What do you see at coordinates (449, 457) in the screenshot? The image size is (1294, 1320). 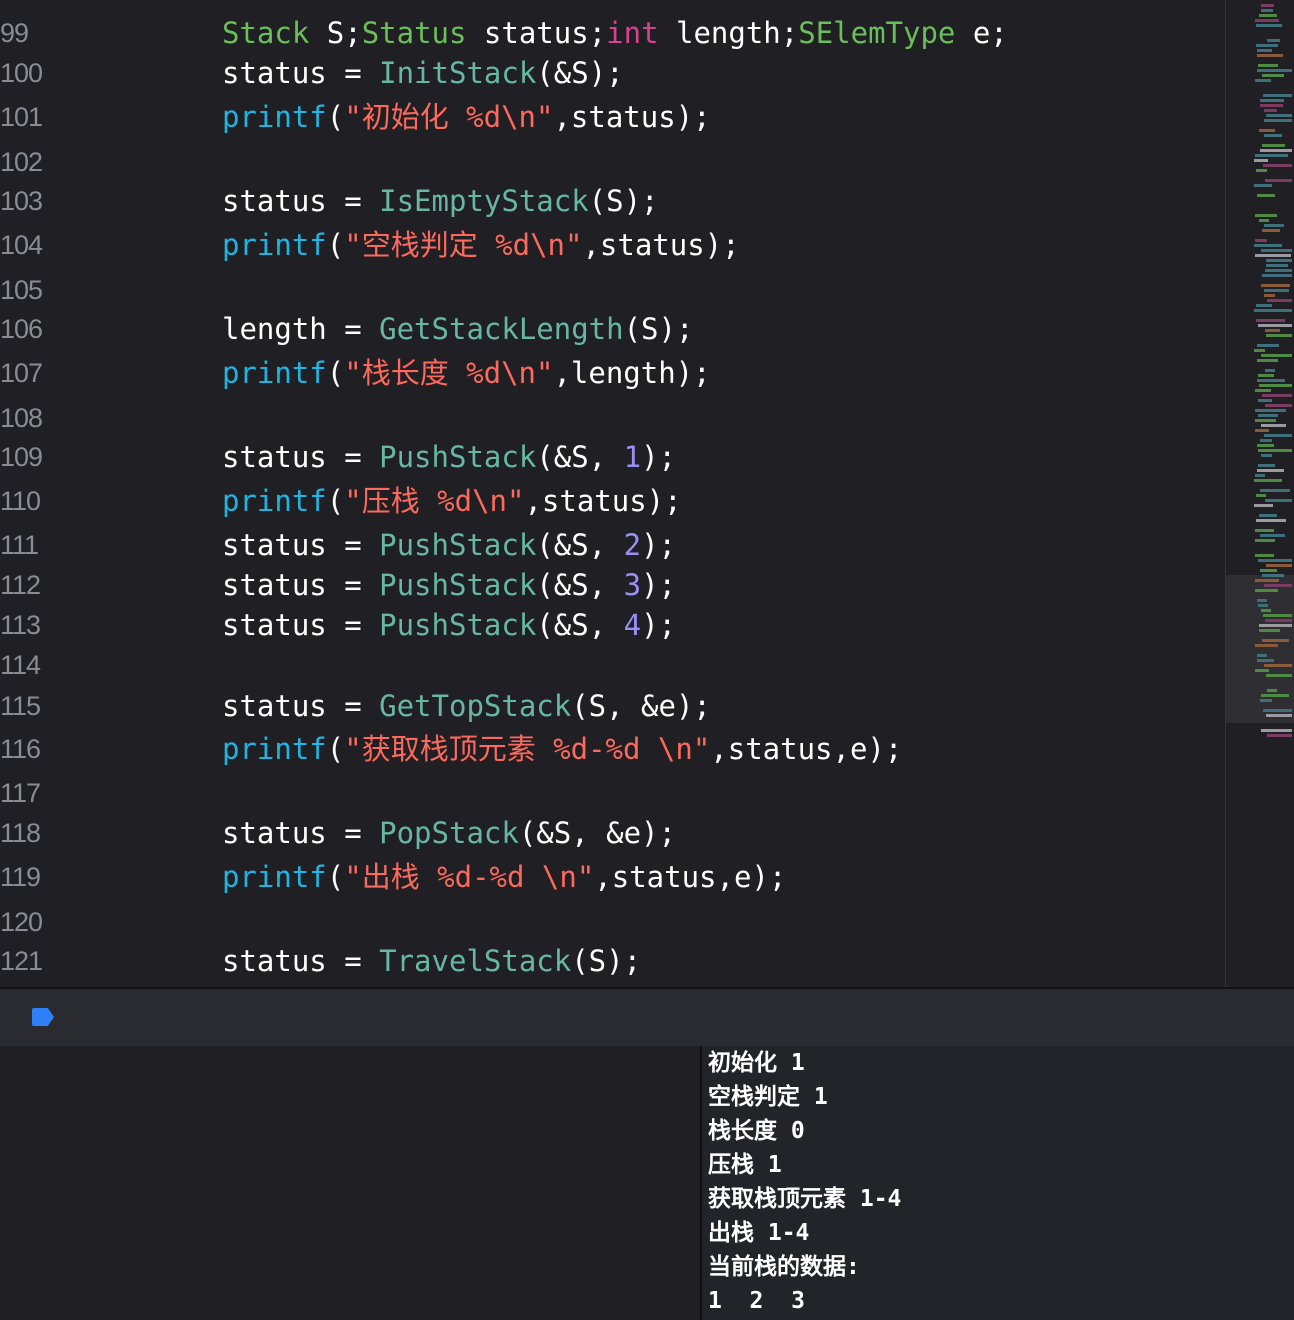 I see `code-text: status = PushStack(&S, 1);` at bounding box center [449, 457].